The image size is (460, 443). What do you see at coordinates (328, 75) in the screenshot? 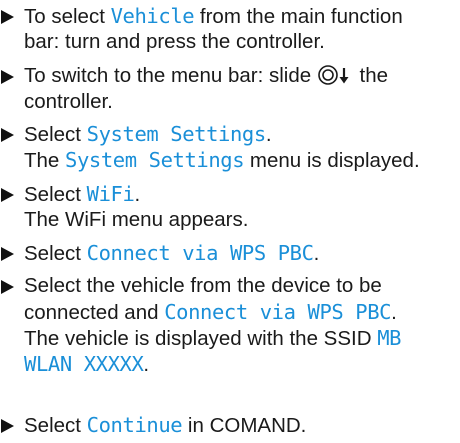
I see `controller-icon` at bounding box center [328, 75].